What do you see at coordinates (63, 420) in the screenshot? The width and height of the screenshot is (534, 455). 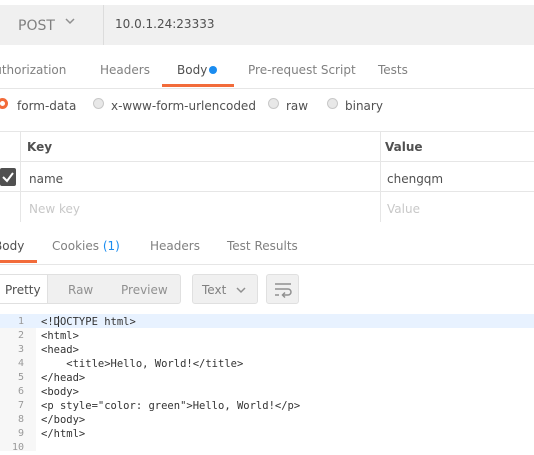 I see `code-line: </body>` at bounding box center [63, 420].